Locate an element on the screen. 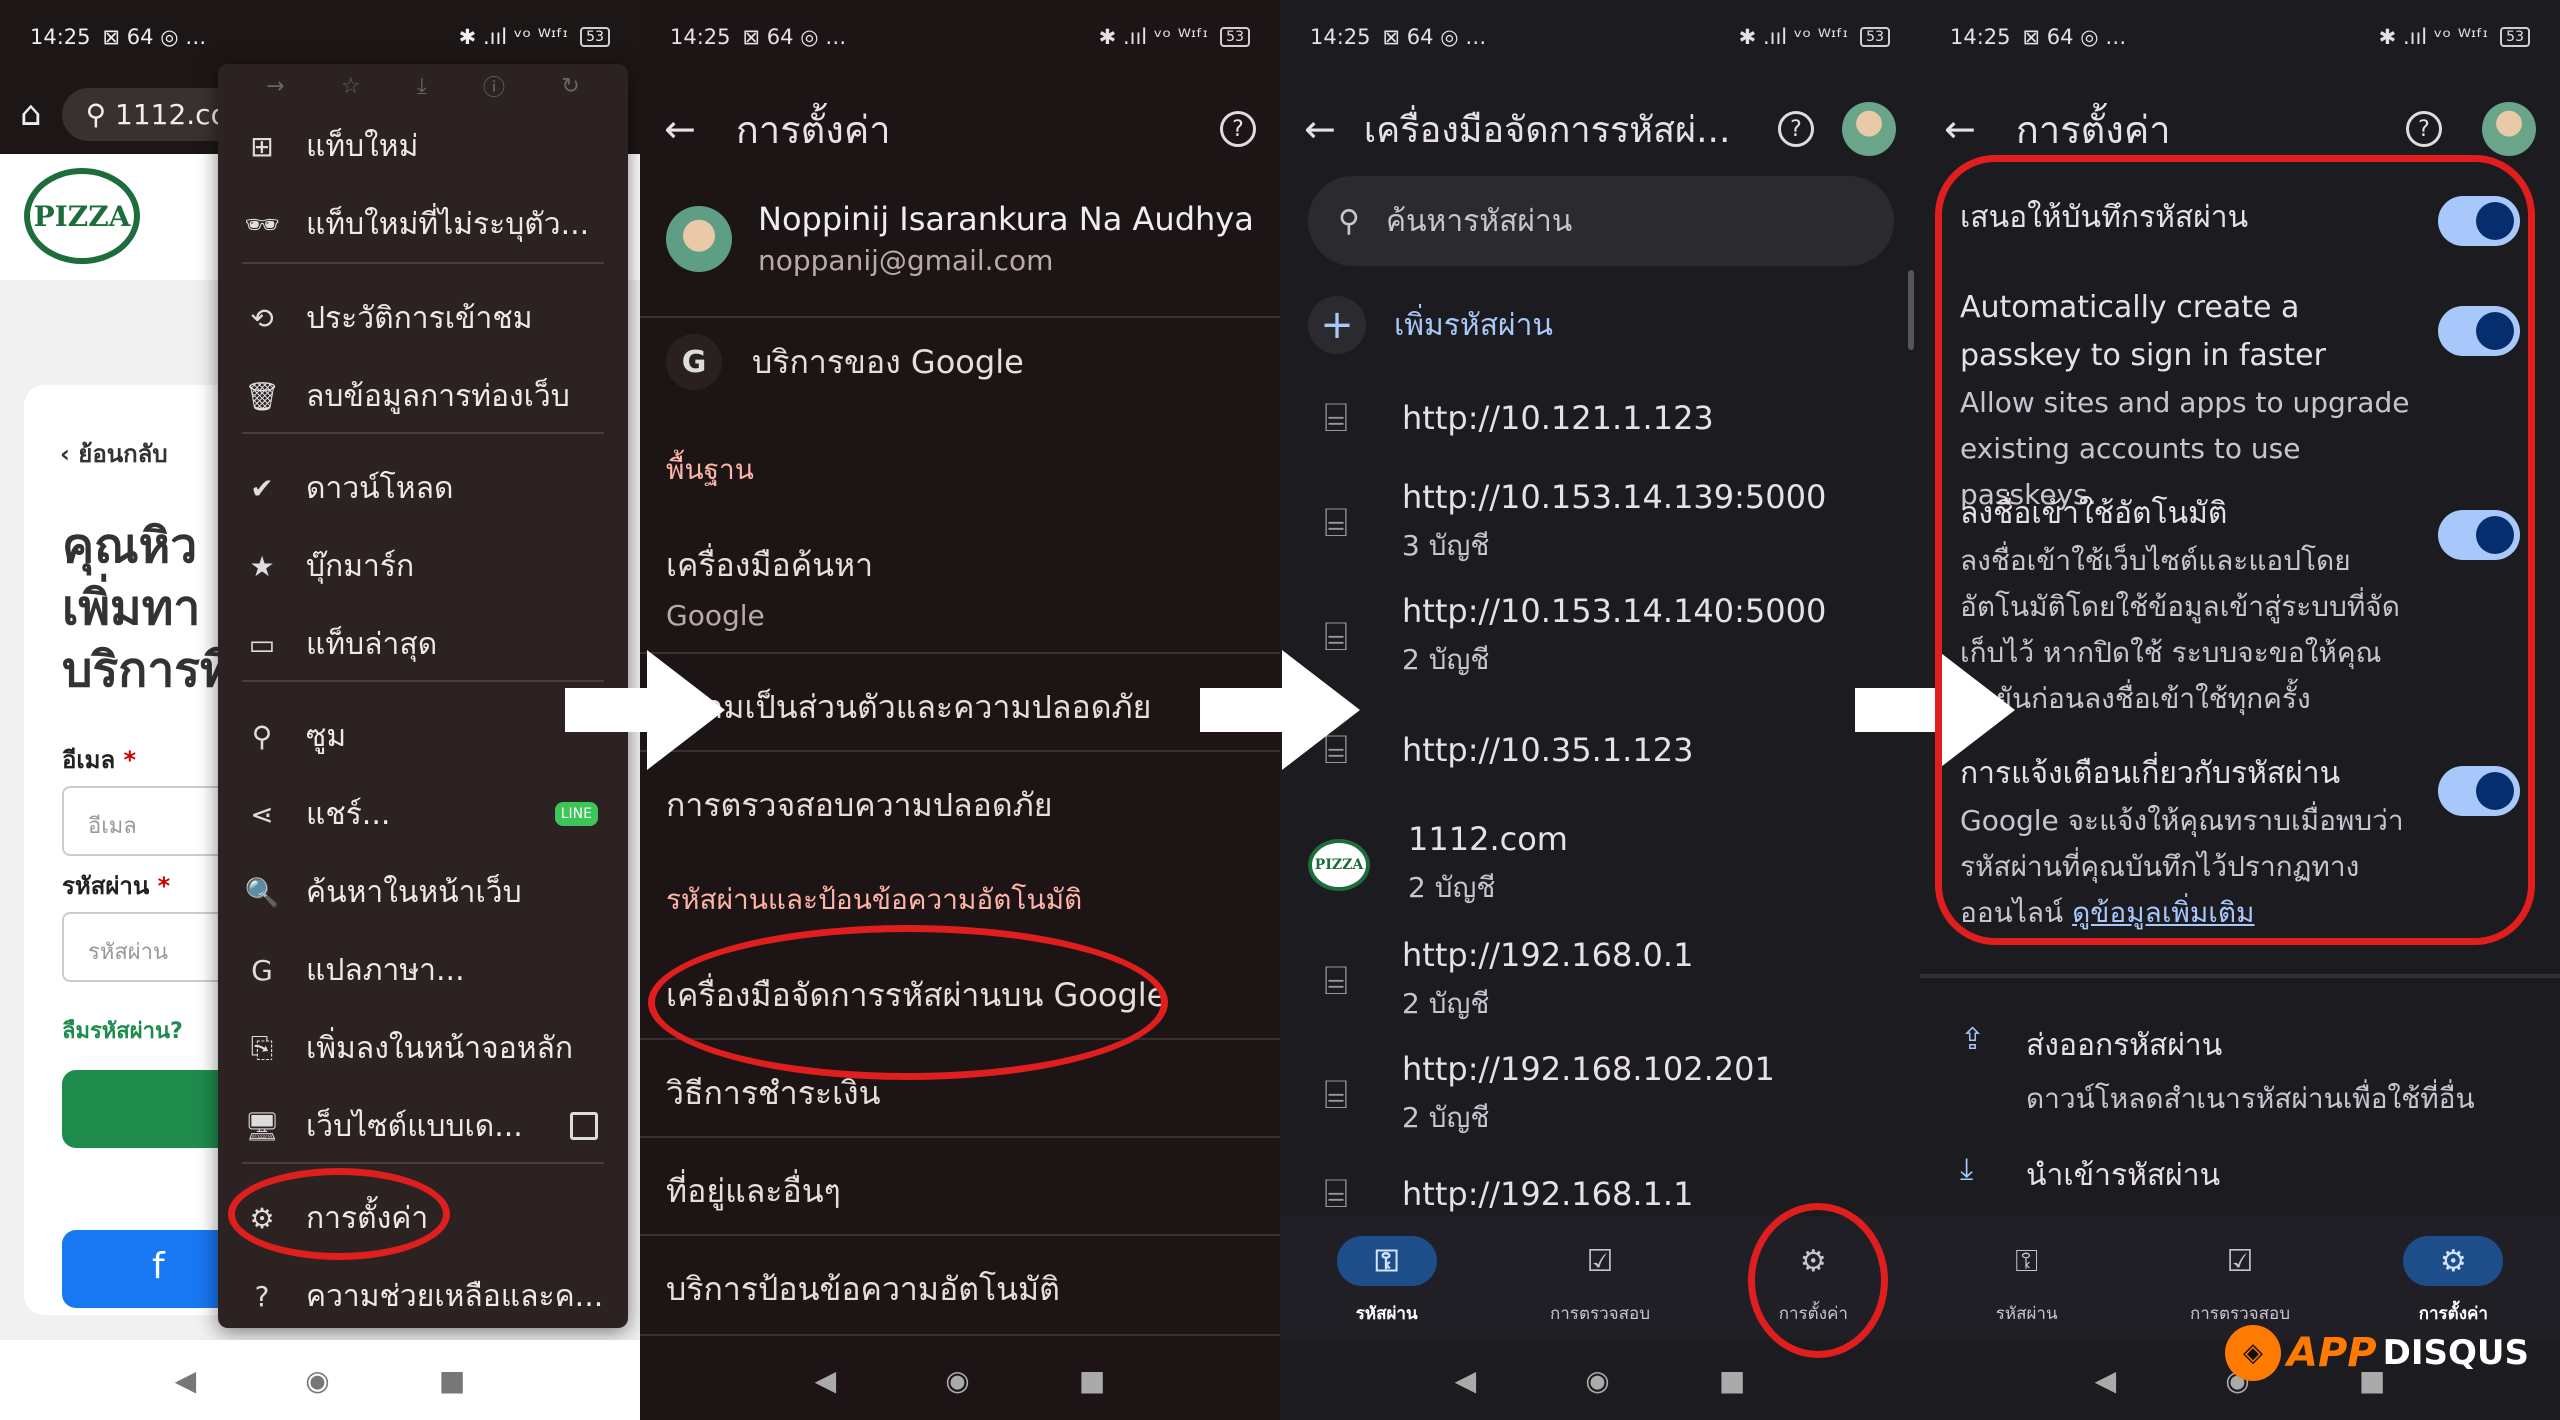  home-icon: ⌂ is located at coordinates (31, 114).